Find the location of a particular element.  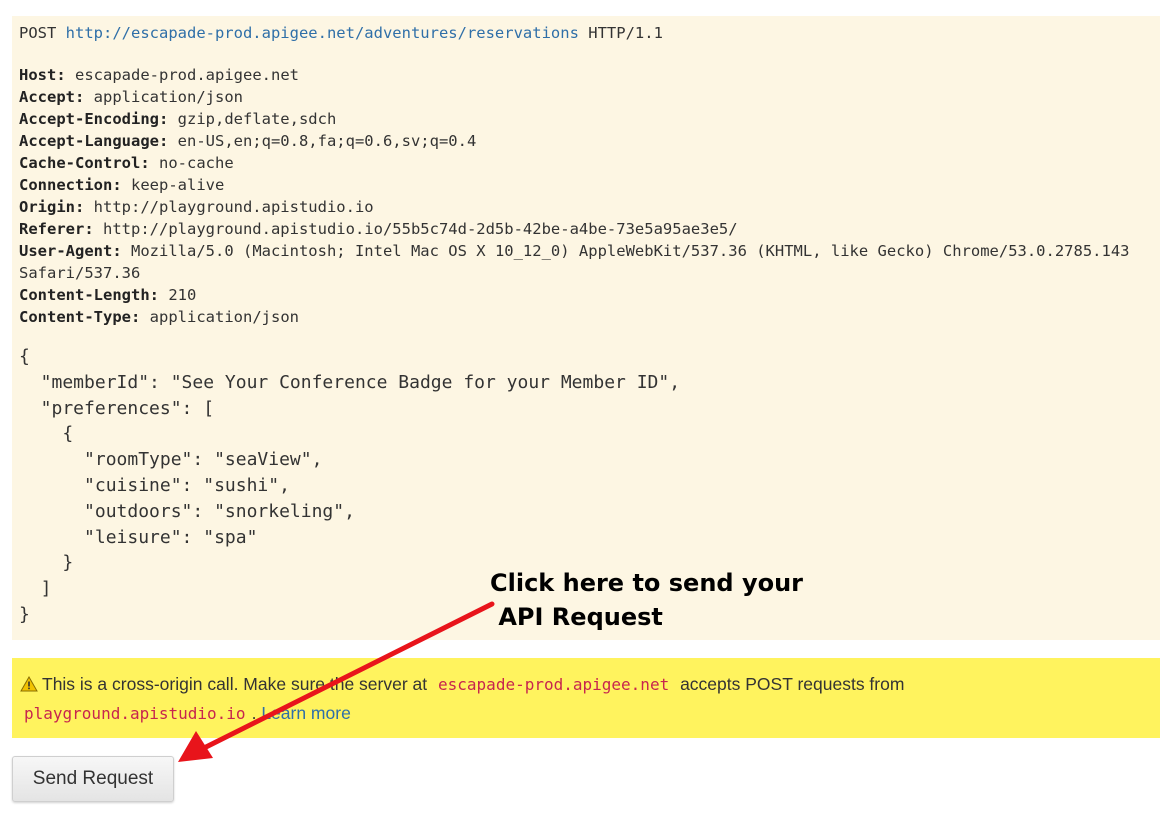

header-value: gzip,deflate,sdch is located at coordinates (257, 119).